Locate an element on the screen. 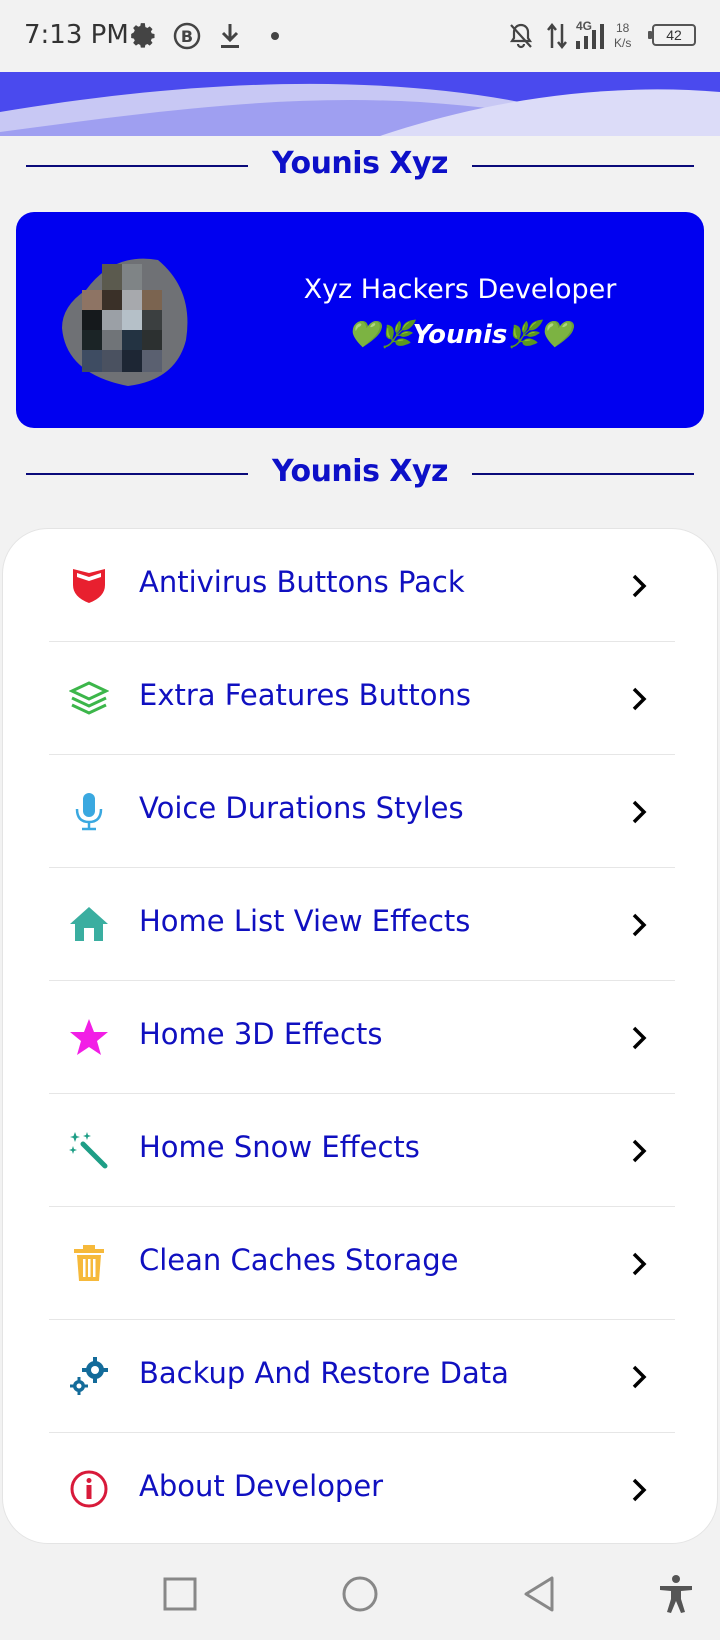 This screenshot has height=1640, width=720. menu-item-home-snow: Home Snow Effects is located at coordinates (362, 1150).